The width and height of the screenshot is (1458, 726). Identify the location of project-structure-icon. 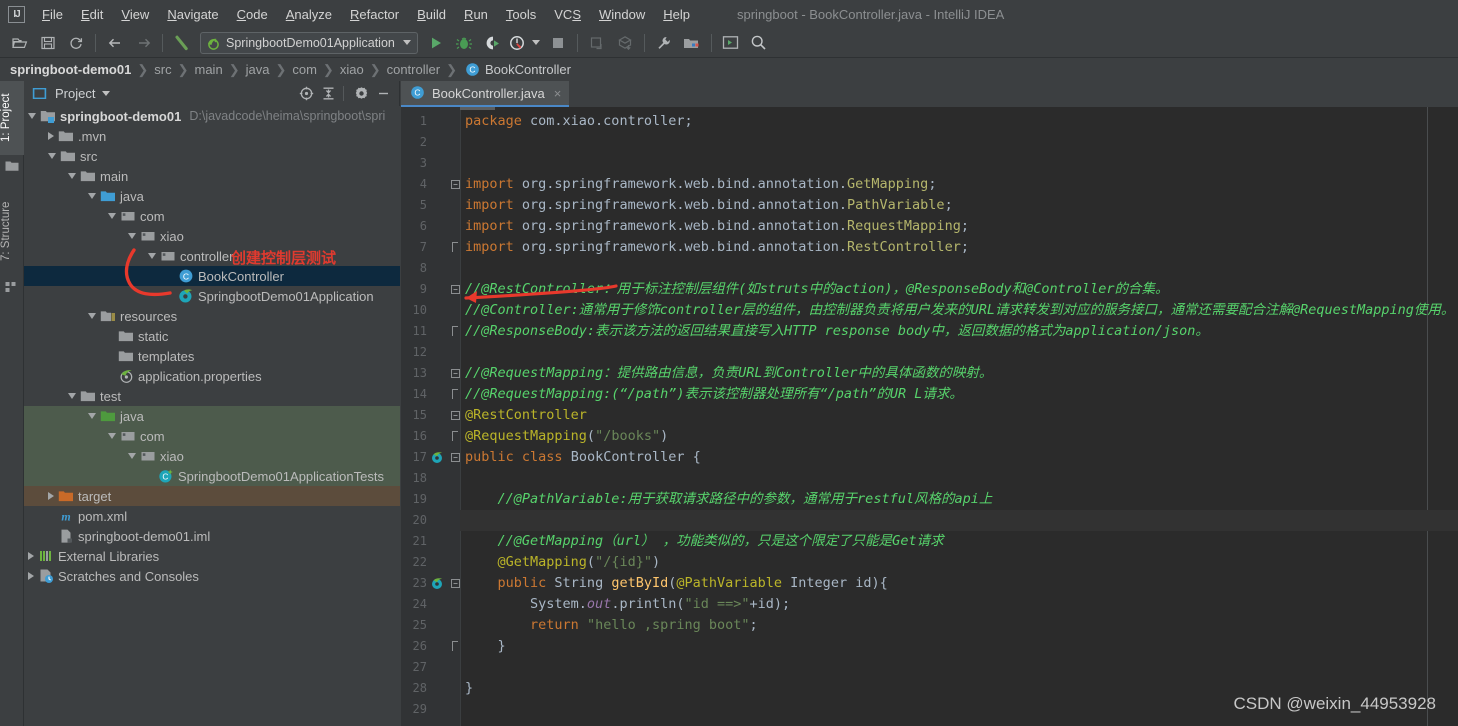
(692, 43).